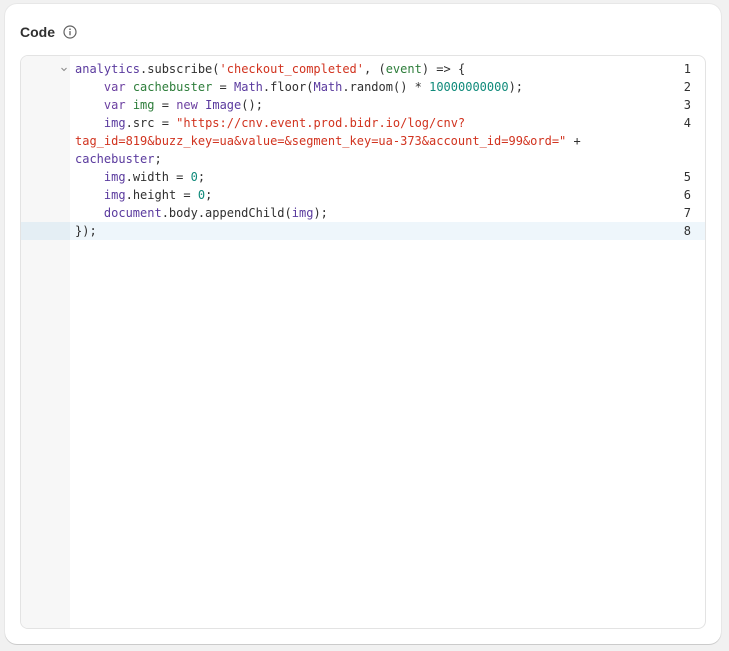  Describe the element at coordinates (161, 195) in the screenshot. I see `code-token: .height =` at that location.